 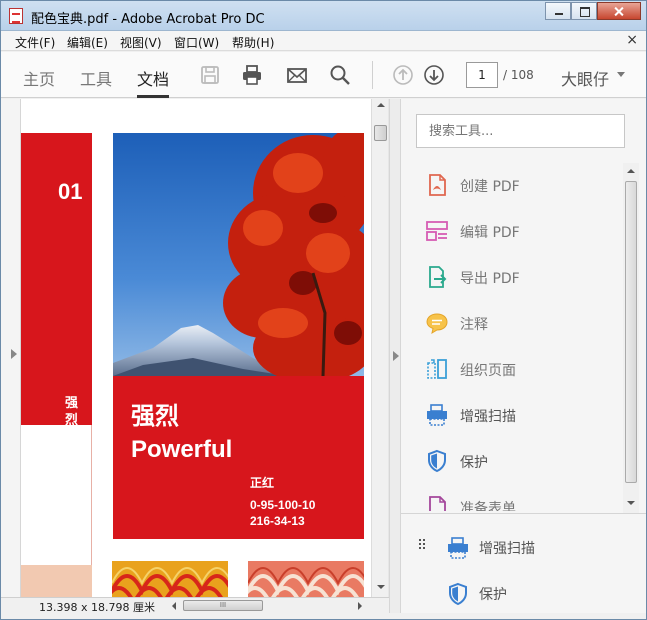 What do you see at coordinates (524, 231) in the screenshot?
I see `tool-edit-pdf: 编辑 PDF` at bounding box center [524, 231].